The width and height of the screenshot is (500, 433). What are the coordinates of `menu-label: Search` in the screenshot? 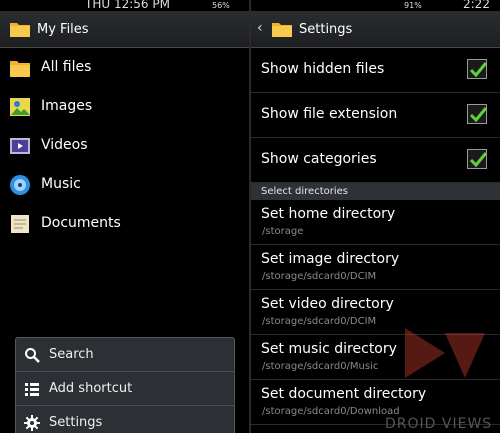 It's located at (71, 354).